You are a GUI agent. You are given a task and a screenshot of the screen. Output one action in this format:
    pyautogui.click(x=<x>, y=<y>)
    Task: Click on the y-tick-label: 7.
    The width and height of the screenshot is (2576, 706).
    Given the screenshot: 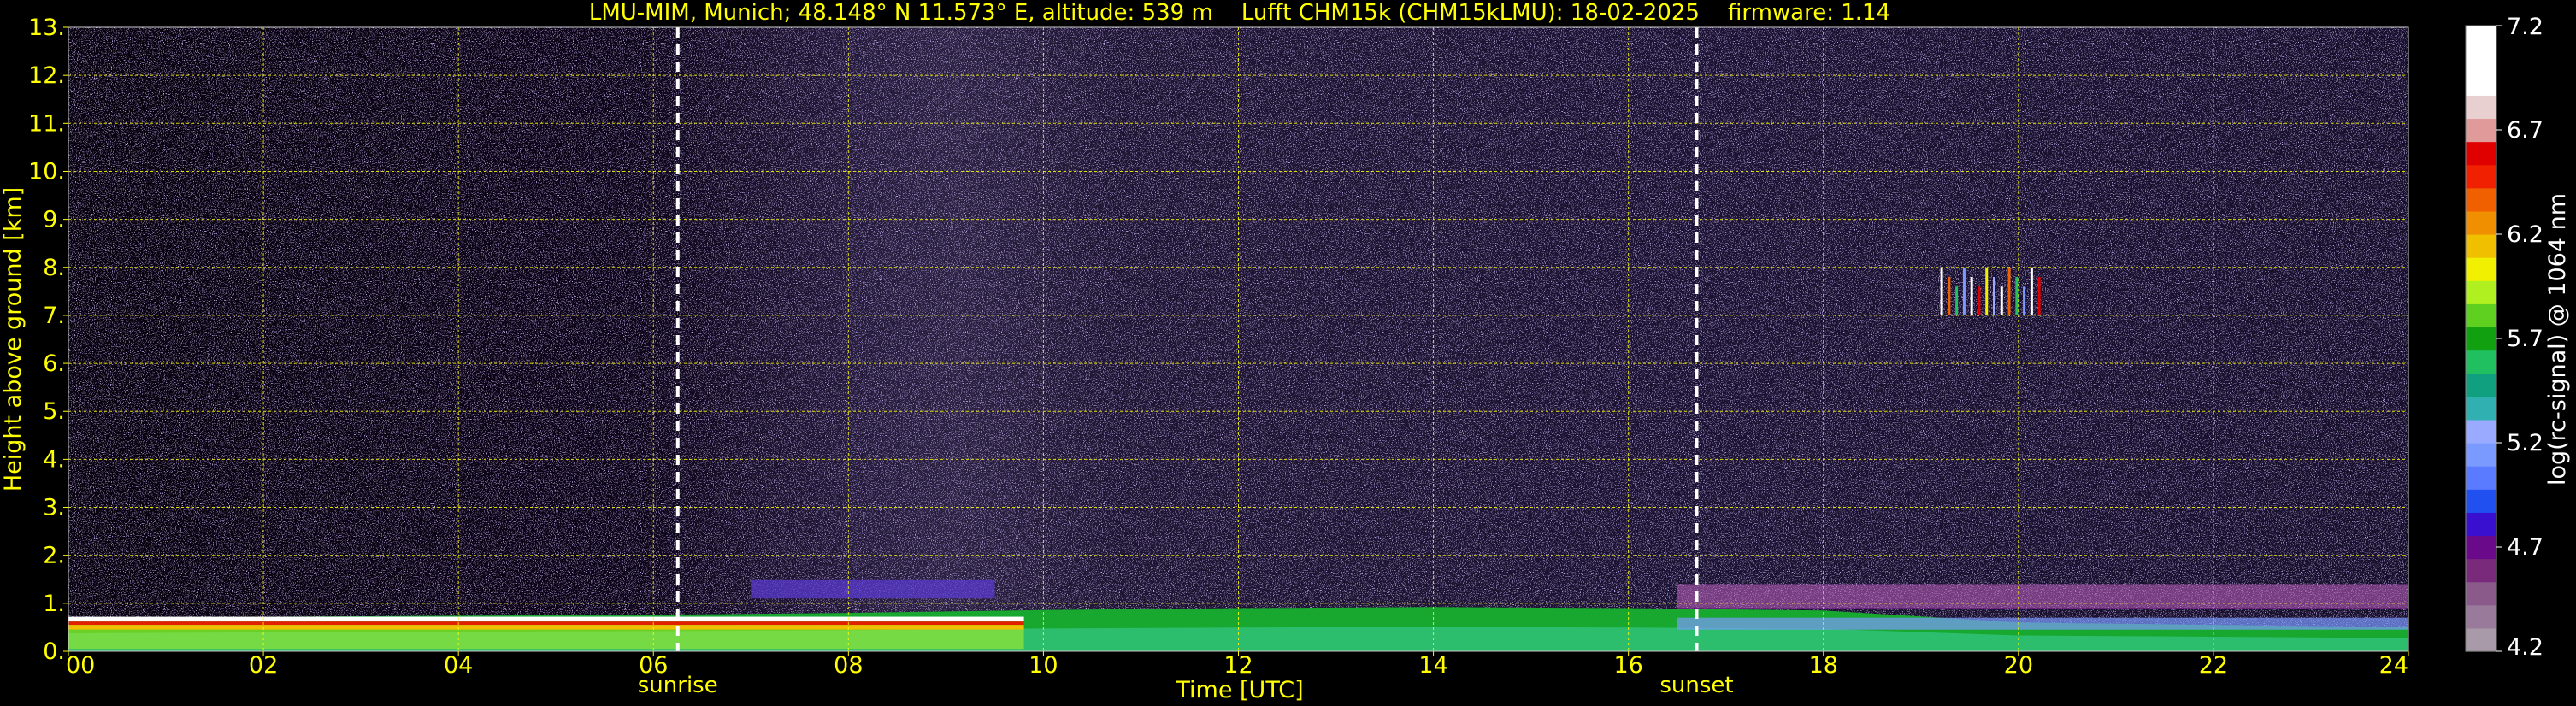 What is the action you would take?
    pyautogui.click(x=54, y=316)
    